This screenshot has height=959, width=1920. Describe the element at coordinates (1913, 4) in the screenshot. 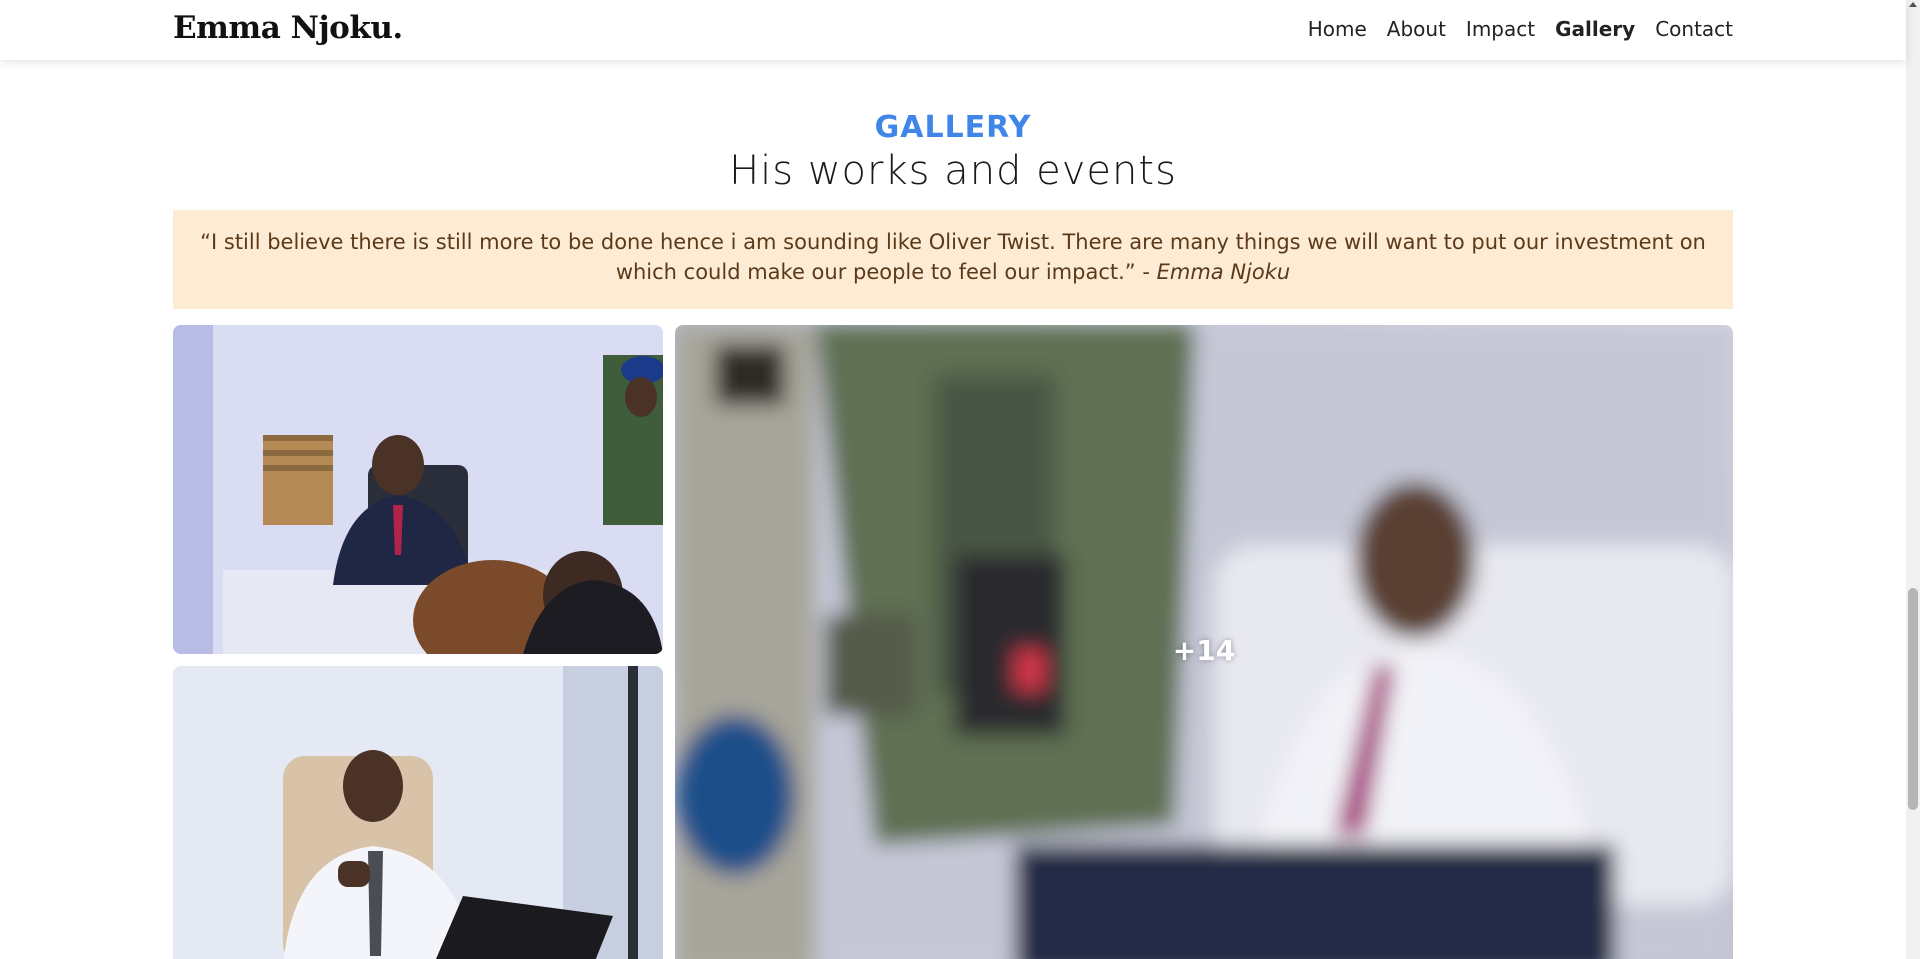

I see `scroll-up-icon` at that location.